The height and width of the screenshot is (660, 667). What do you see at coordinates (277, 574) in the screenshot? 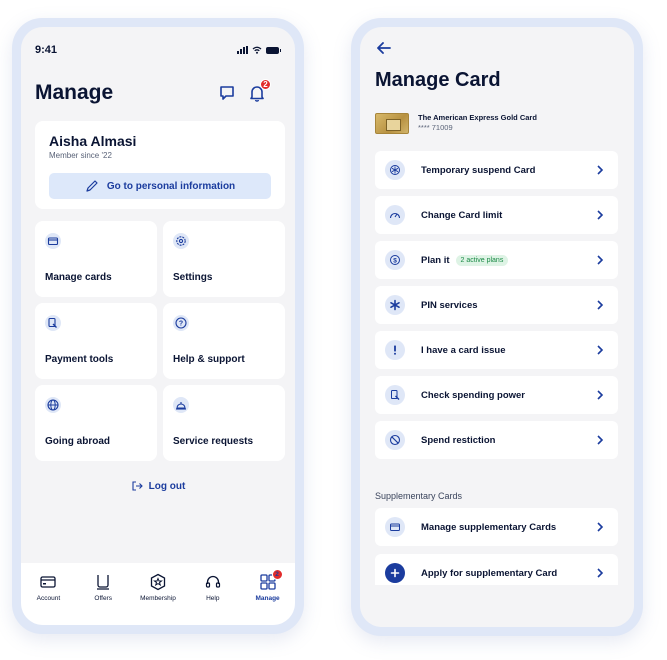
I see `tab-badge: 2` at bounding box center [277, 574].